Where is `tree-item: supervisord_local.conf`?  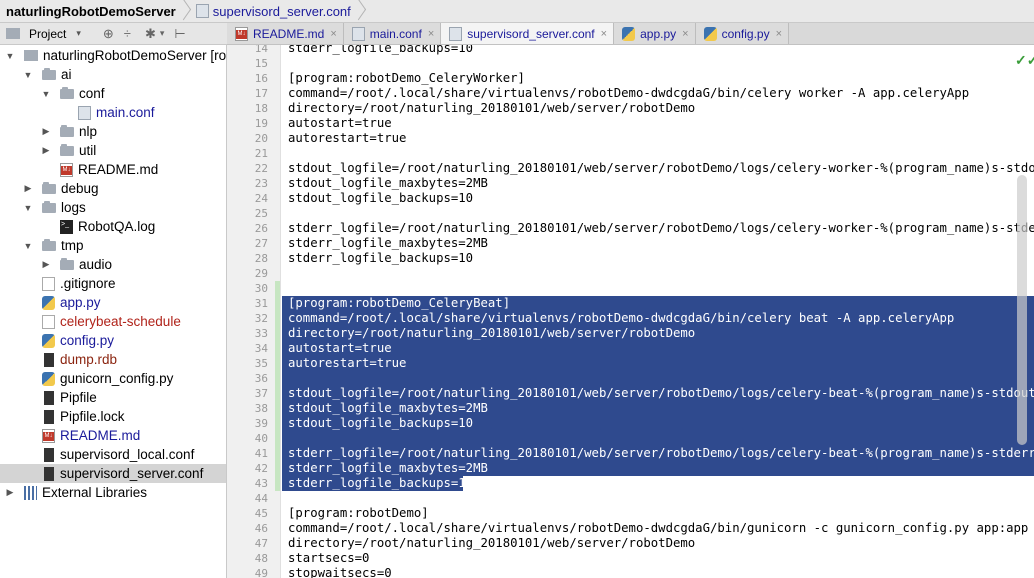
tree-item: supervisord_local.conf is located at coordinates (113, 454).